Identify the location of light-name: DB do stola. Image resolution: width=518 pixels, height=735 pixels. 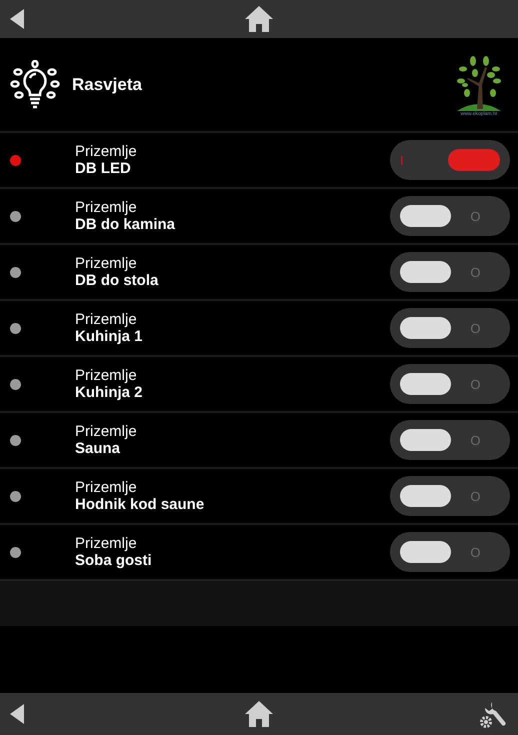
(117, 280).